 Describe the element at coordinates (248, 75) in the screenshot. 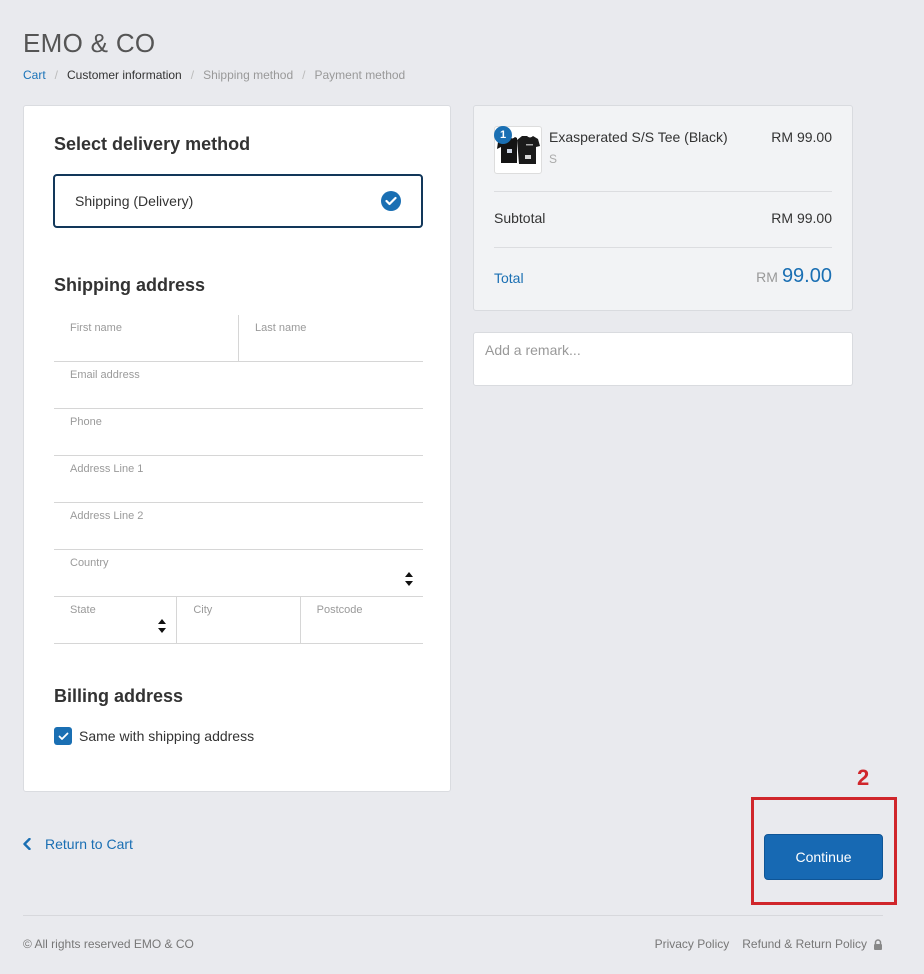

I see `breadcrumb-shipping-method: Shipping method` at that location.